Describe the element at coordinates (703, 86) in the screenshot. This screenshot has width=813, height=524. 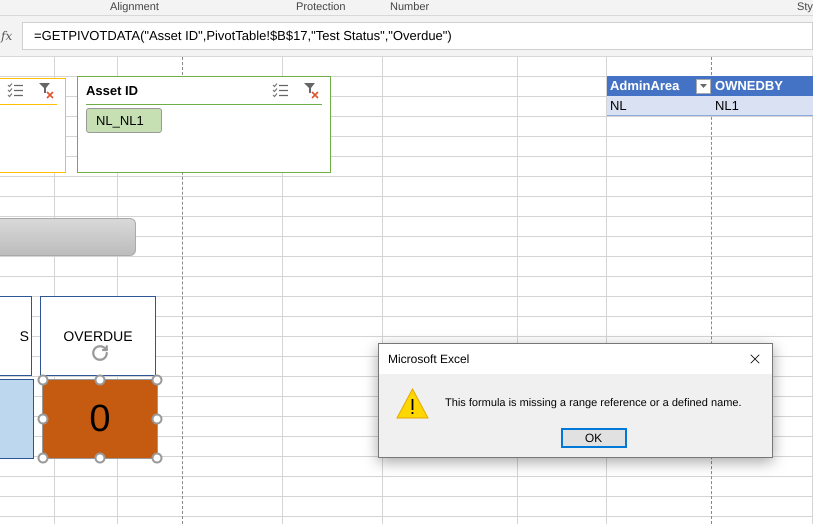
I see `filter-dropdown-icon` at that location.